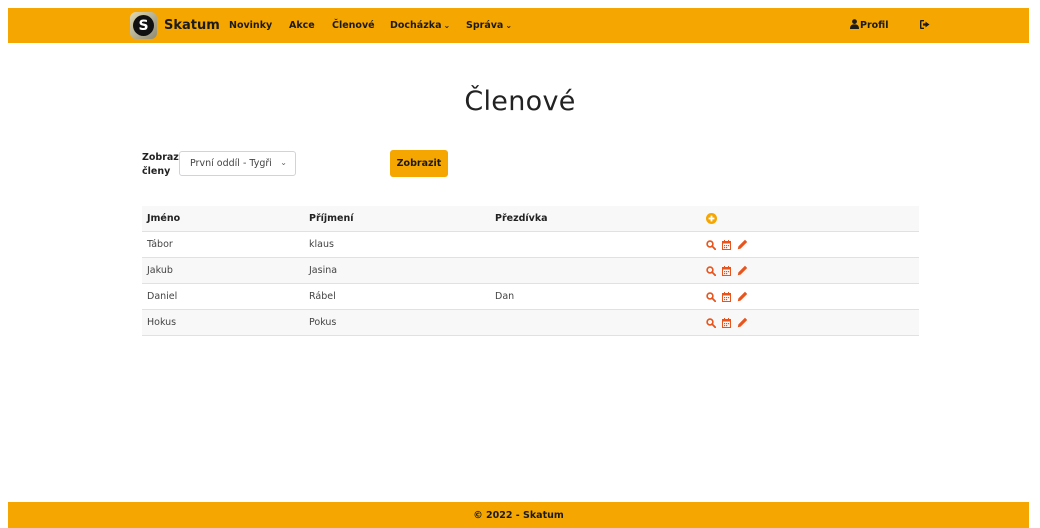 The image size is (1040, 528). I want to click on nav-profile: Profil, so click(869, 25).